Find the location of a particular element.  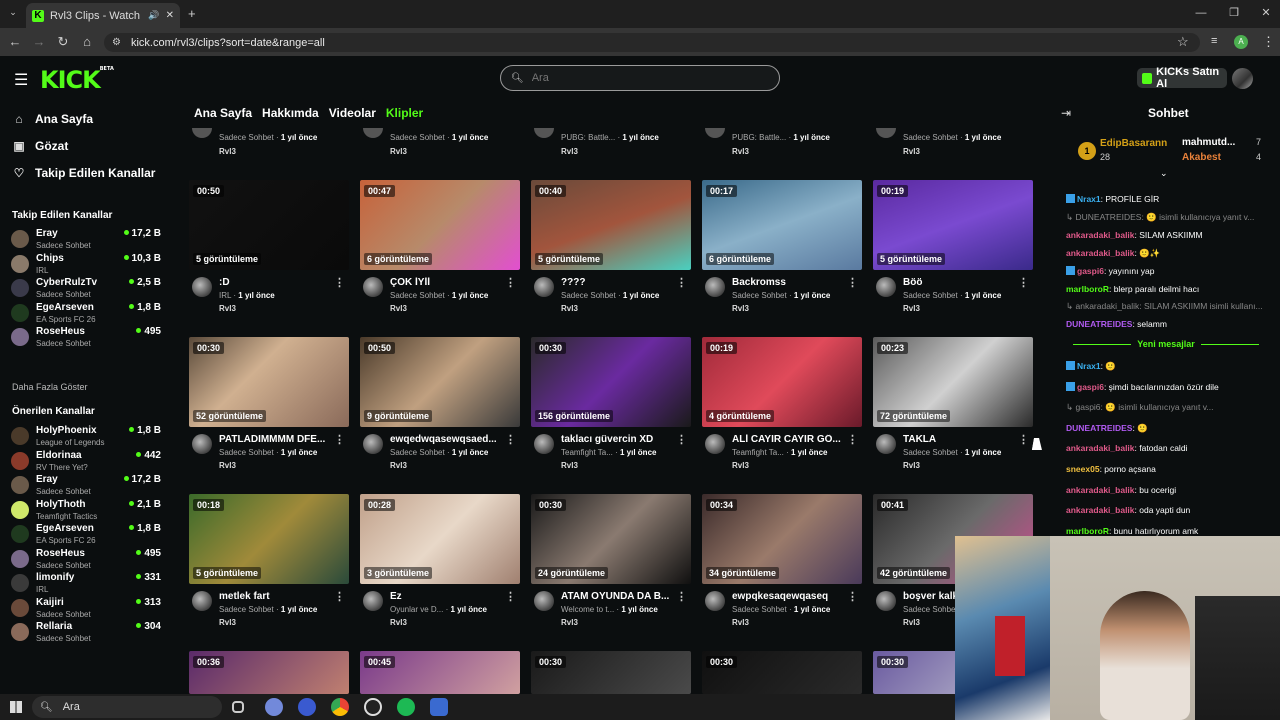

new-tab-icon: + is located at coordinates (192, 13).